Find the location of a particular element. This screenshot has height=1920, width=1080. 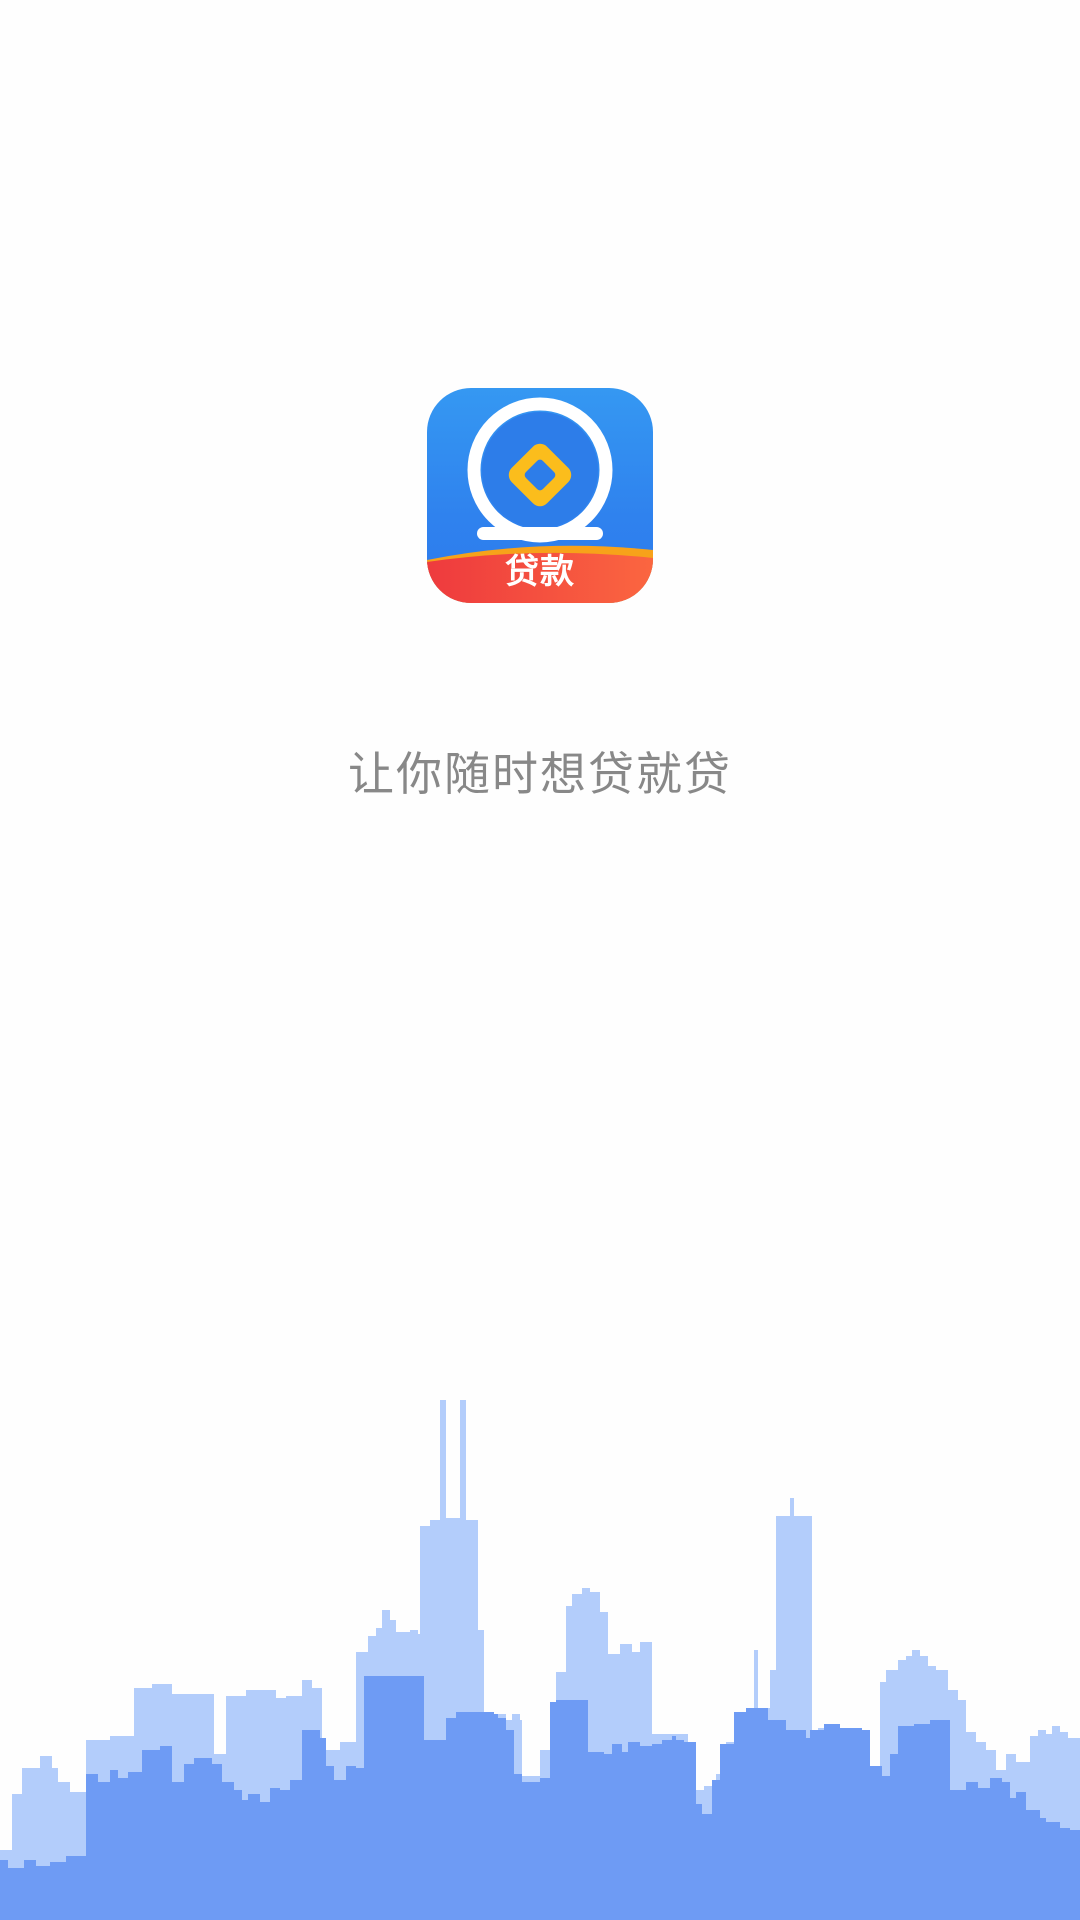

app-logo-badge-text: 贷款 is located at coordinates (540, 572).